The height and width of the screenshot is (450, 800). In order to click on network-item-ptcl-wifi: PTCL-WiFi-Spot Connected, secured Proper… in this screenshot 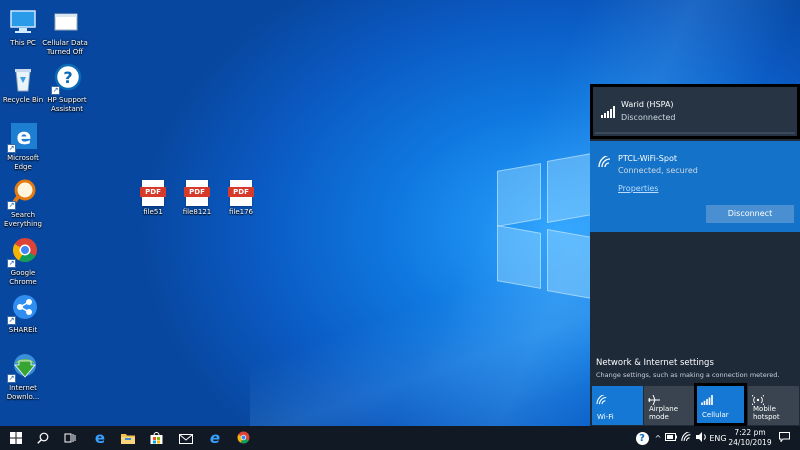, I will do `click(695, 186)`.